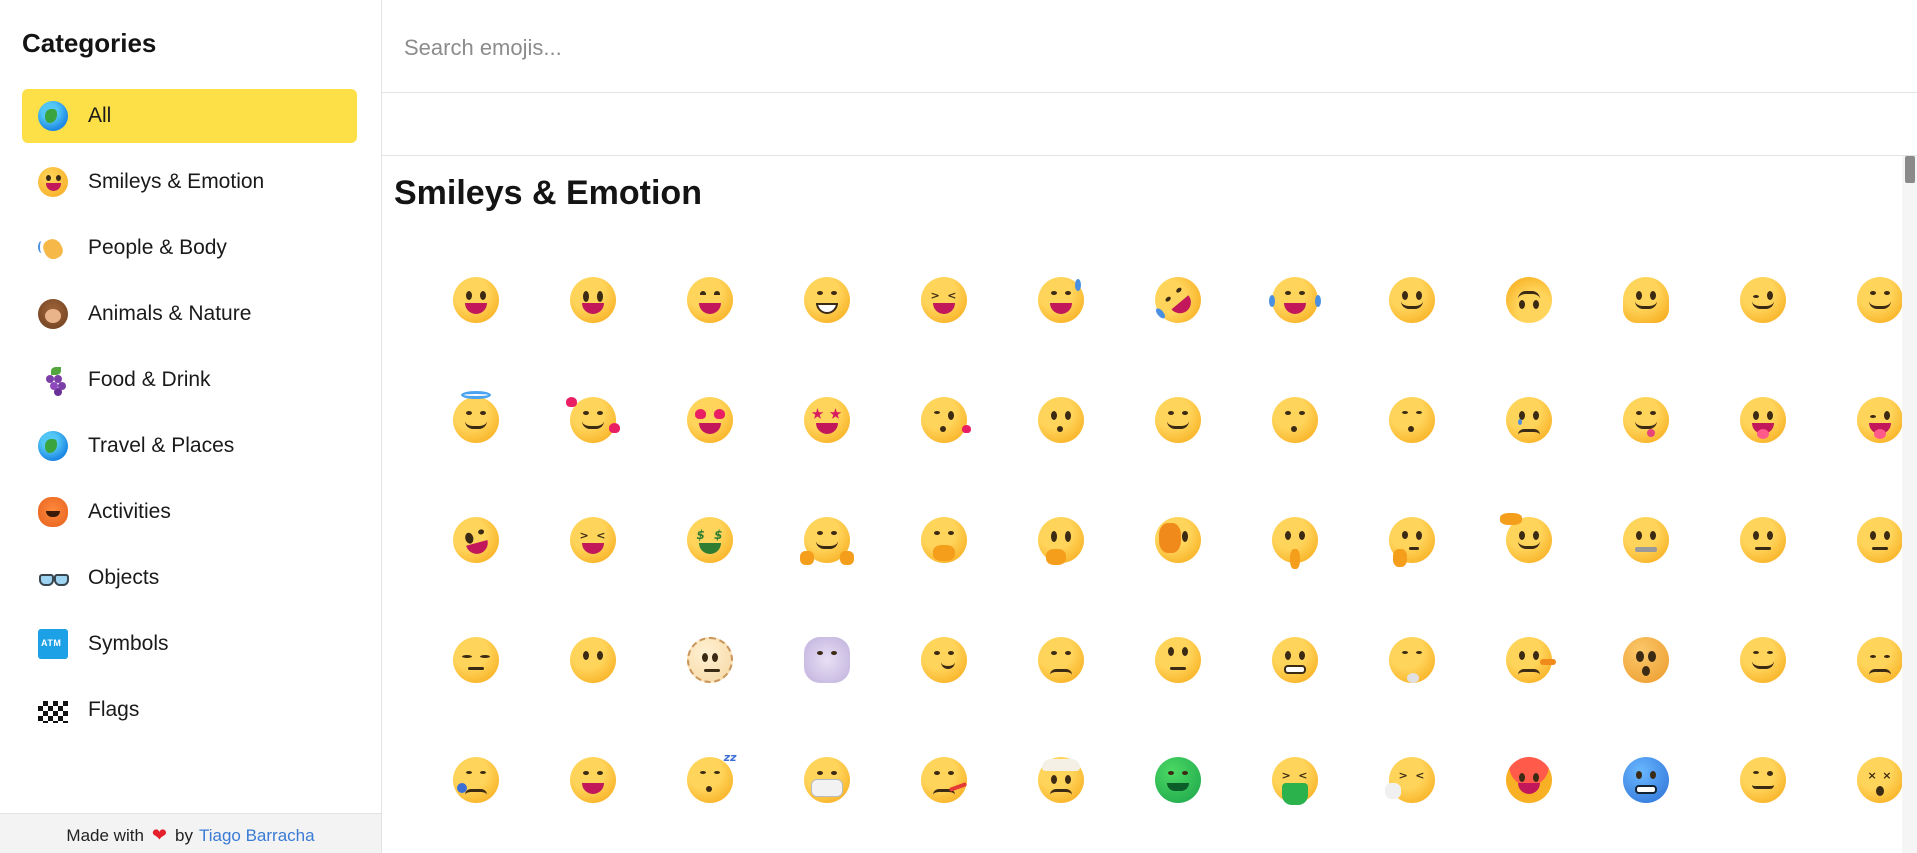  I want to click on thermometer-face-icon, so click(943, 780).